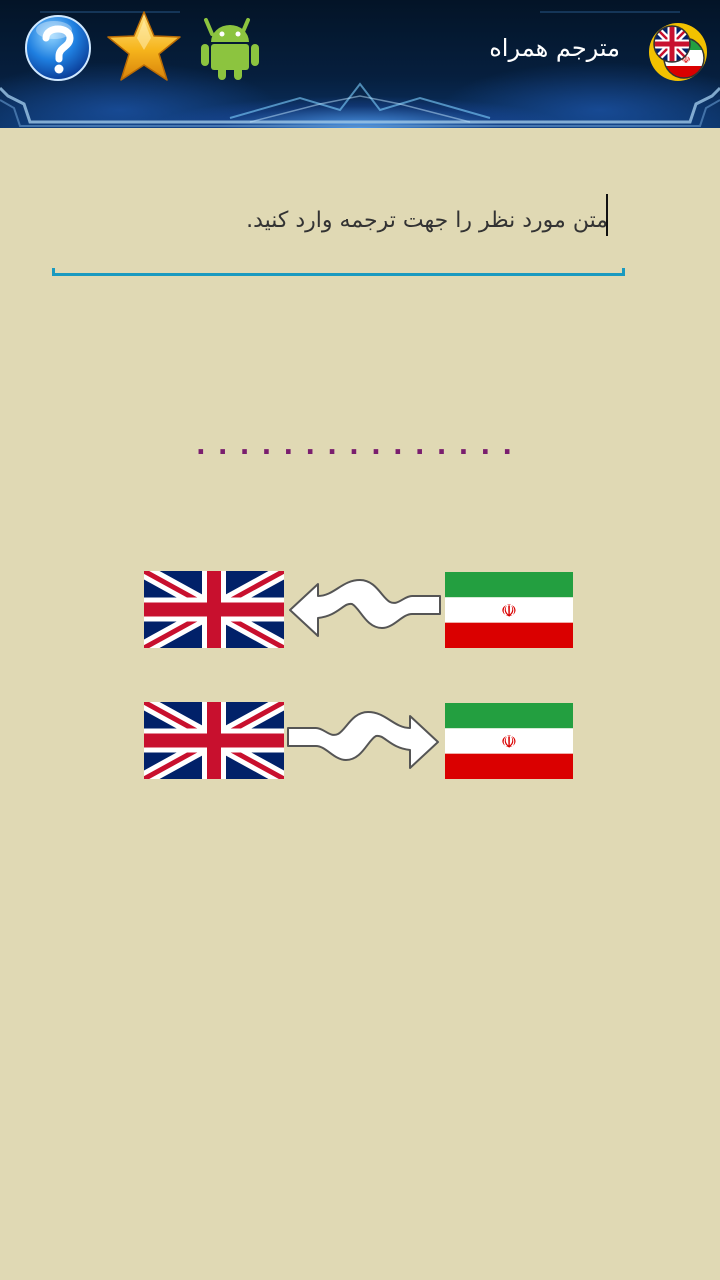 Image resolution: width=720 pixels, height=1280 pixels. What do you see at coordinates (338, 272) in the screenshot?
I see `input-underline` at bounding box center [338, 272].